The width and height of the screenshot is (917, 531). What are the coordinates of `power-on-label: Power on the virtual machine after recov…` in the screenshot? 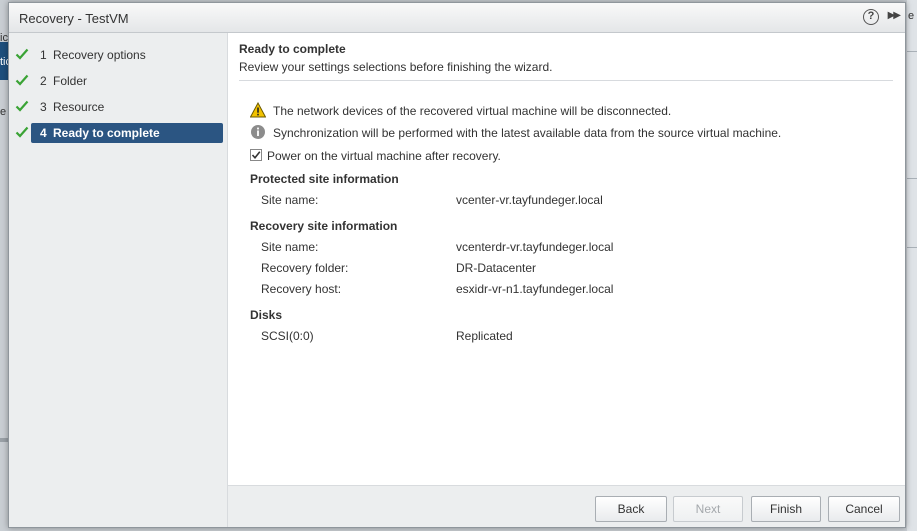 It's located at (384, 156).